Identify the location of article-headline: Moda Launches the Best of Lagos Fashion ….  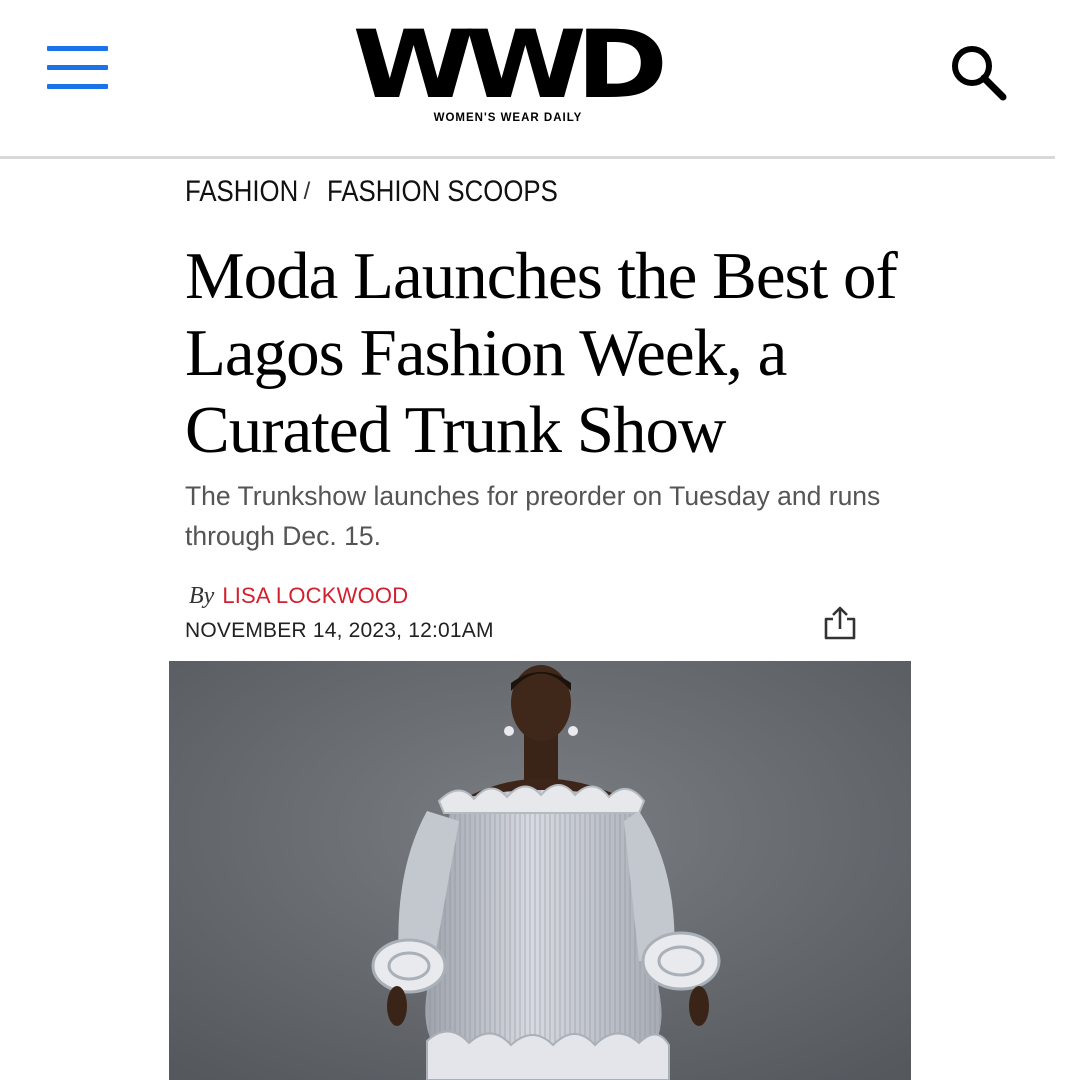
(541, 353).